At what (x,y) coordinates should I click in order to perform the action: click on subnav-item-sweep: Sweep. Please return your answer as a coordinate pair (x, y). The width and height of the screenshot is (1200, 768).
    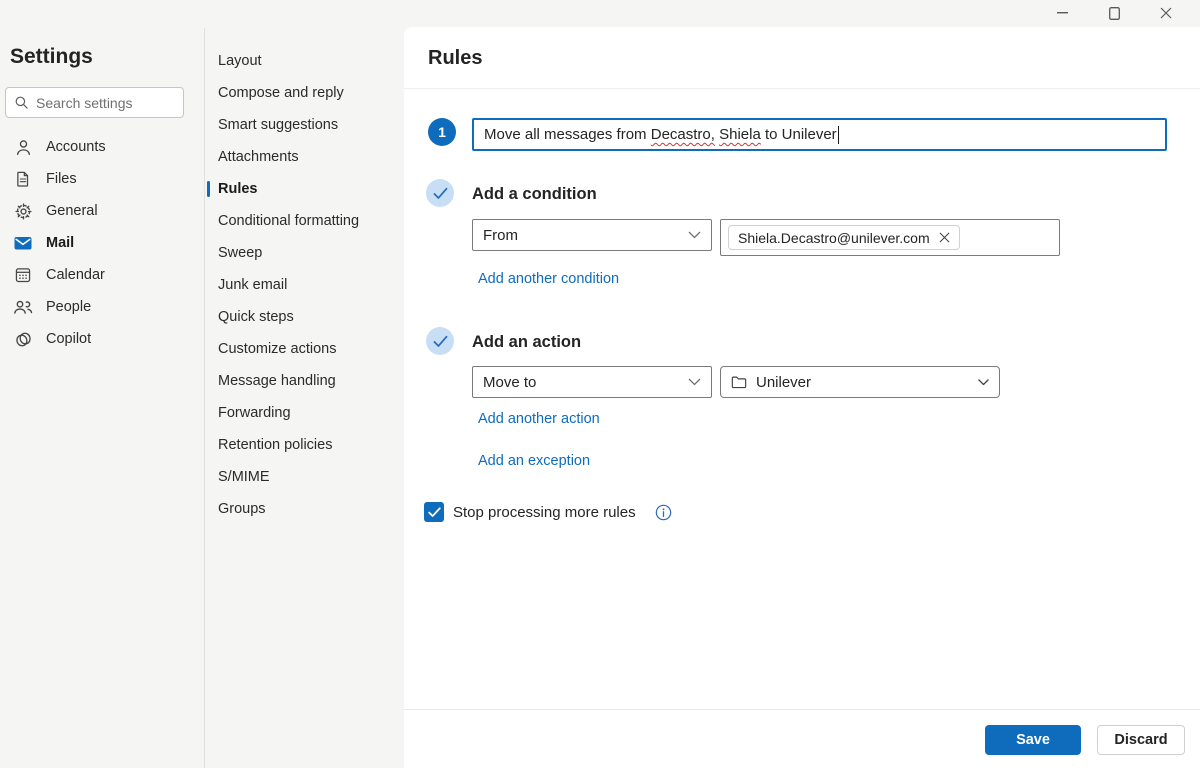
    Looking at the image, I should click on (304, 253).